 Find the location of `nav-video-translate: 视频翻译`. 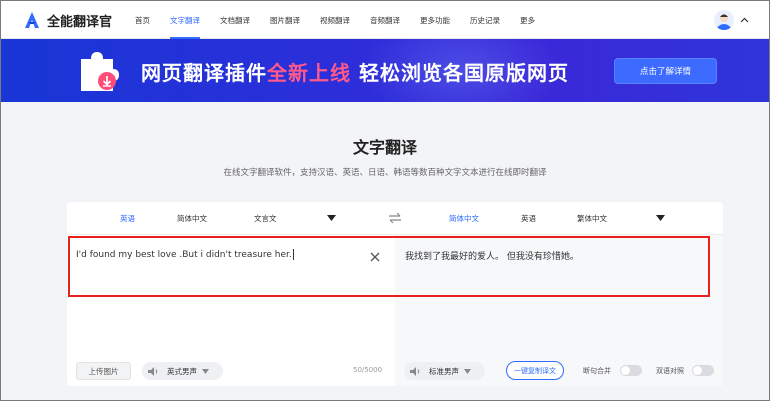

nav-video-translate: 视频翻译 is located at coordinates (335, 20).